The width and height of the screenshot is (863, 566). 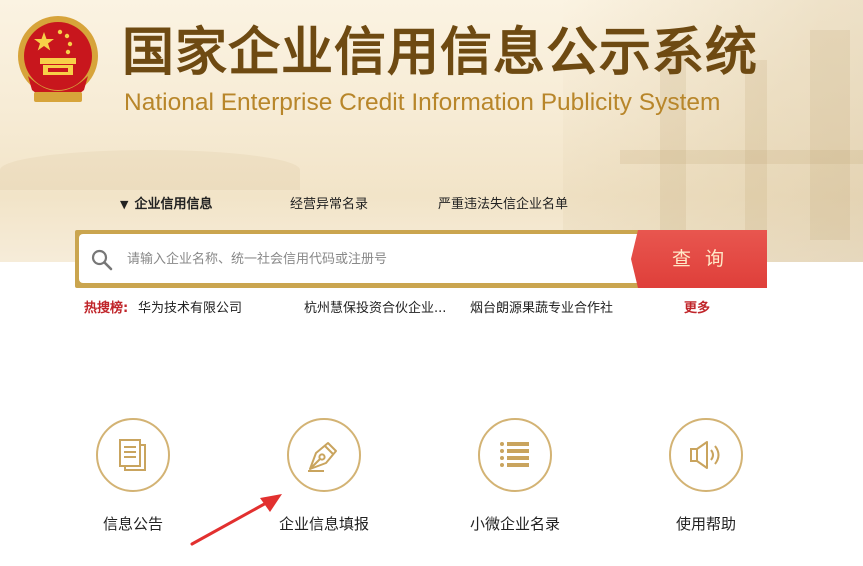 I want to click on national-emblem-icon, so click(x=58, y=59).